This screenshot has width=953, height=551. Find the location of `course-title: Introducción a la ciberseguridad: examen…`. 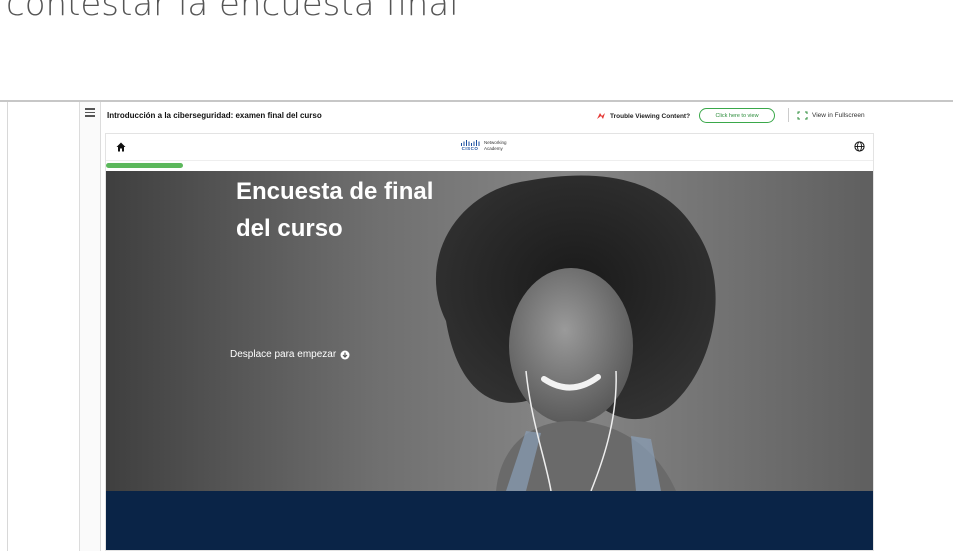

course-title: Introducción a la ciberseguridad: examen… is located at coordinates (214, 115).